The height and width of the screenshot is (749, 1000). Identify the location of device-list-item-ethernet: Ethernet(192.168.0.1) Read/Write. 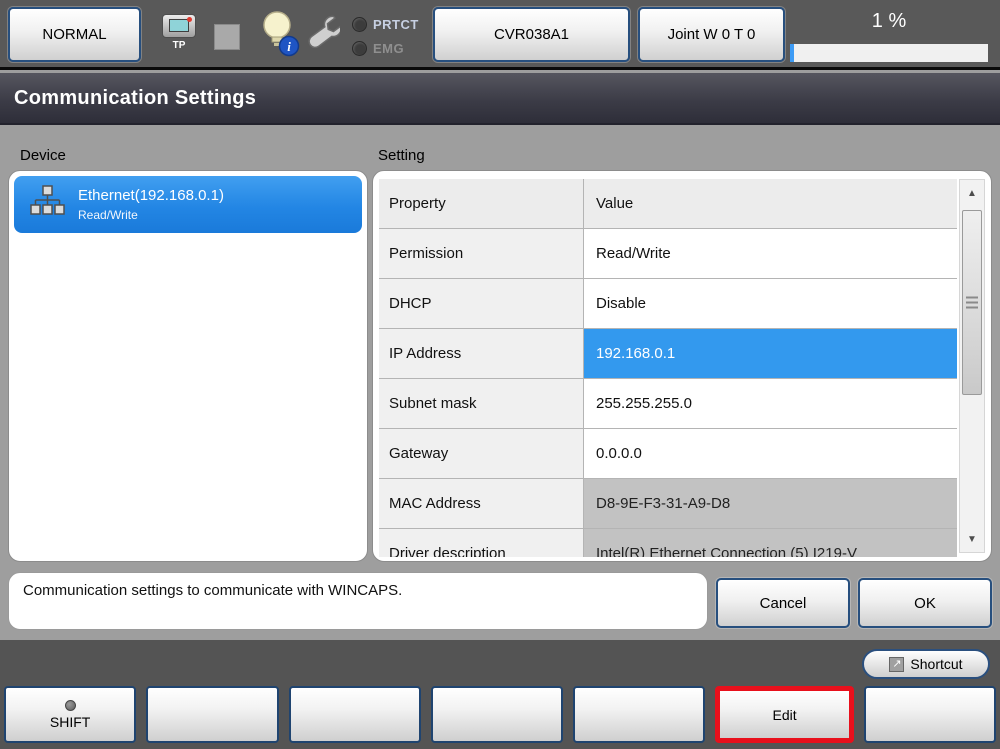
(188, 204).